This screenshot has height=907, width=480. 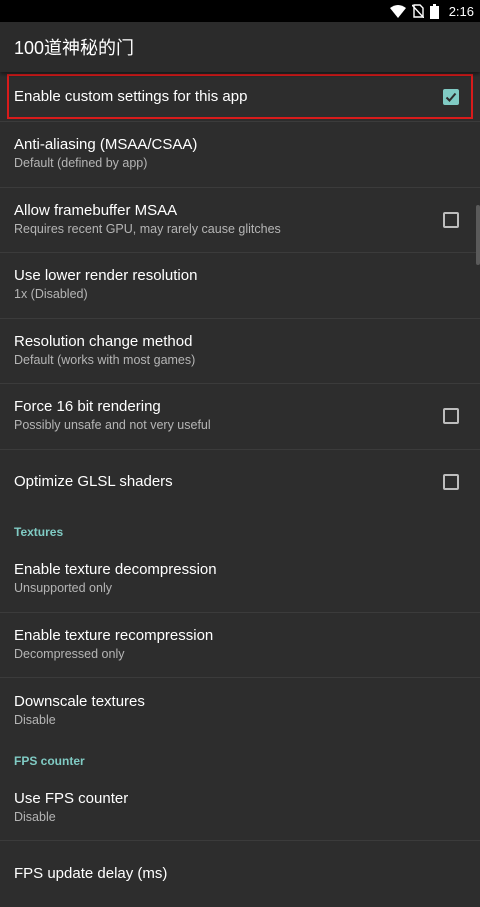 I want to click on setting-title: Anti-aliasing (MSAA/CSAA), so click(x=106, y=145).